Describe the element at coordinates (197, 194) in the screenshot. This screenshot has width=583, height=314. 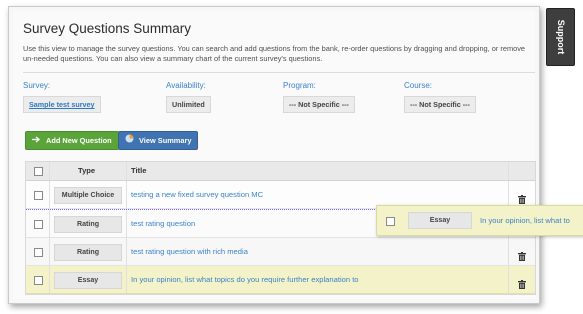
I see `question-title-link: testing a new fixed survey question MC` at that location.